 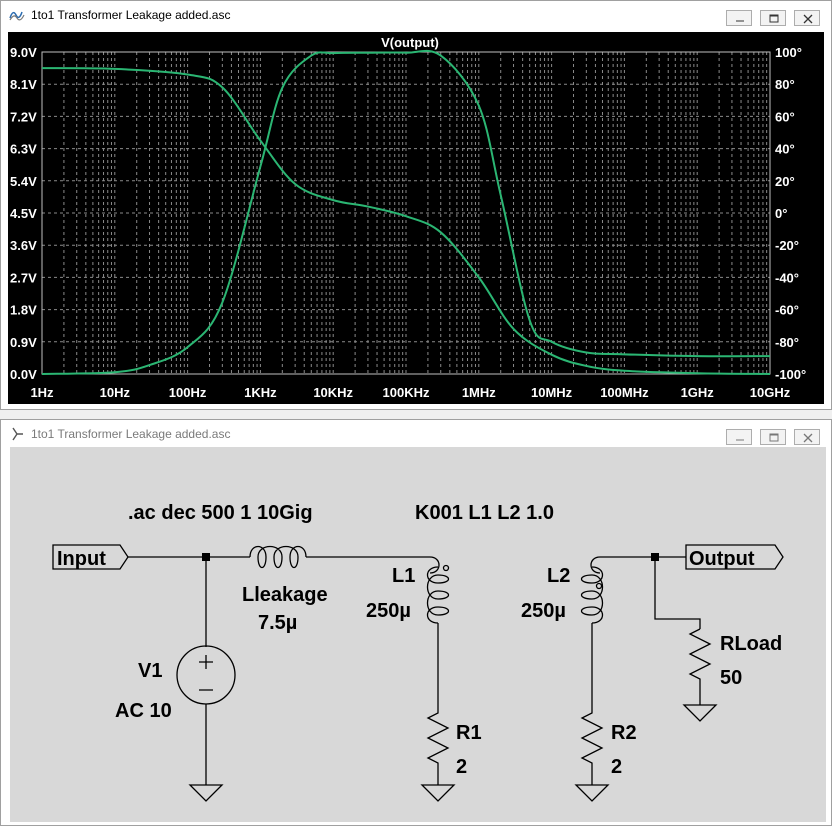 I want to click on x-tick-label: 100KHz, so click(x=406, y=392).